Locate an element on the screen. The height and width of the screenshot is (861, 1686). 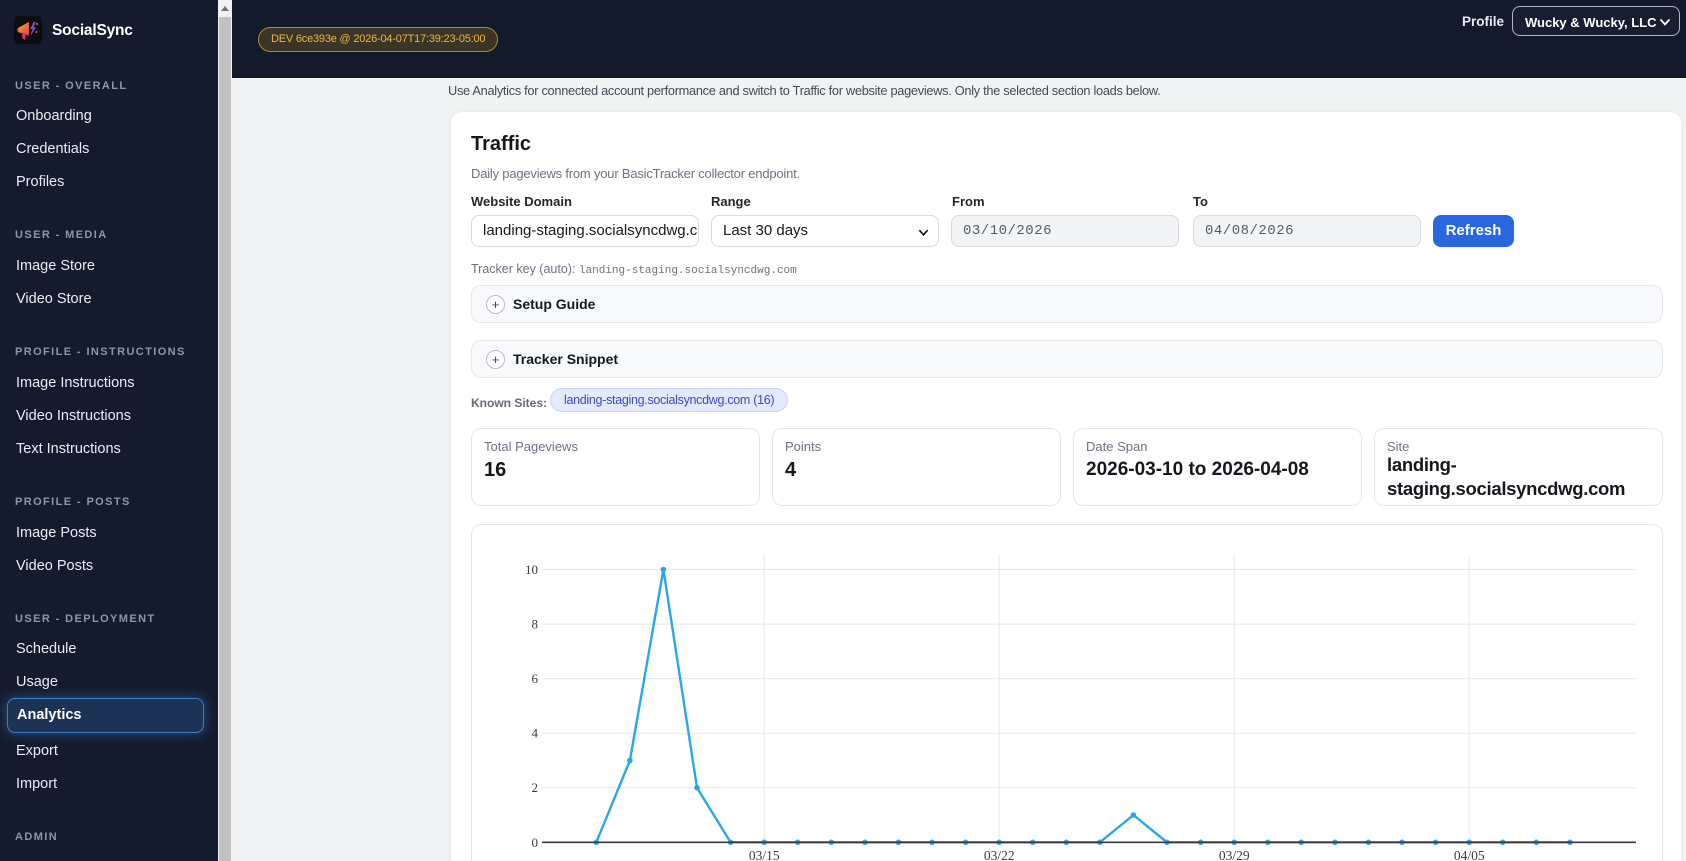
svg-text: 10 is located at coordinates (531, 569).